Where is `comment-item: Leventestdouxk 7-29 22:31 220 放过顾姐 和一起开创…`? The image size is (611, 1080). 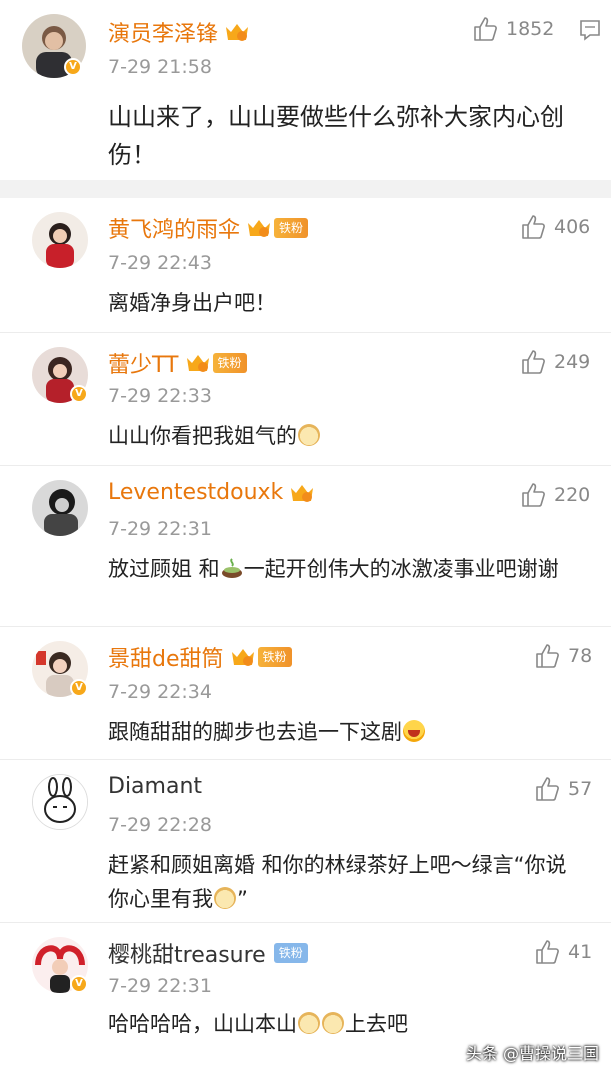
comment-item: Leventestdouxk 7-29 22:31 220 放过顾姐 和一起开创… is located at coordinates (305, 546).